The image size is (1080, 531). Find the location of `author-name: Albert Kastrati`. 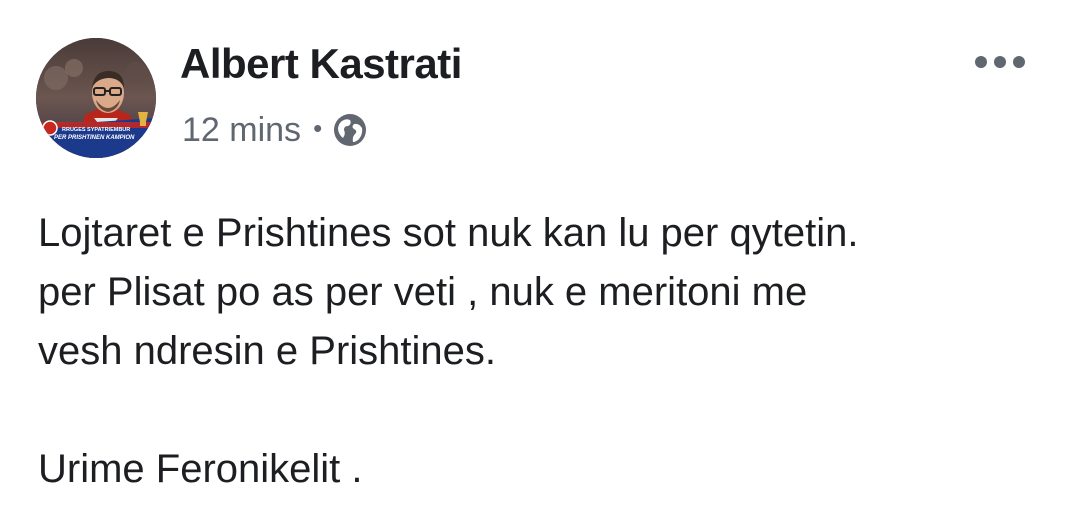

author-name: Albert Kastrati is located at coordinates (321, 64).